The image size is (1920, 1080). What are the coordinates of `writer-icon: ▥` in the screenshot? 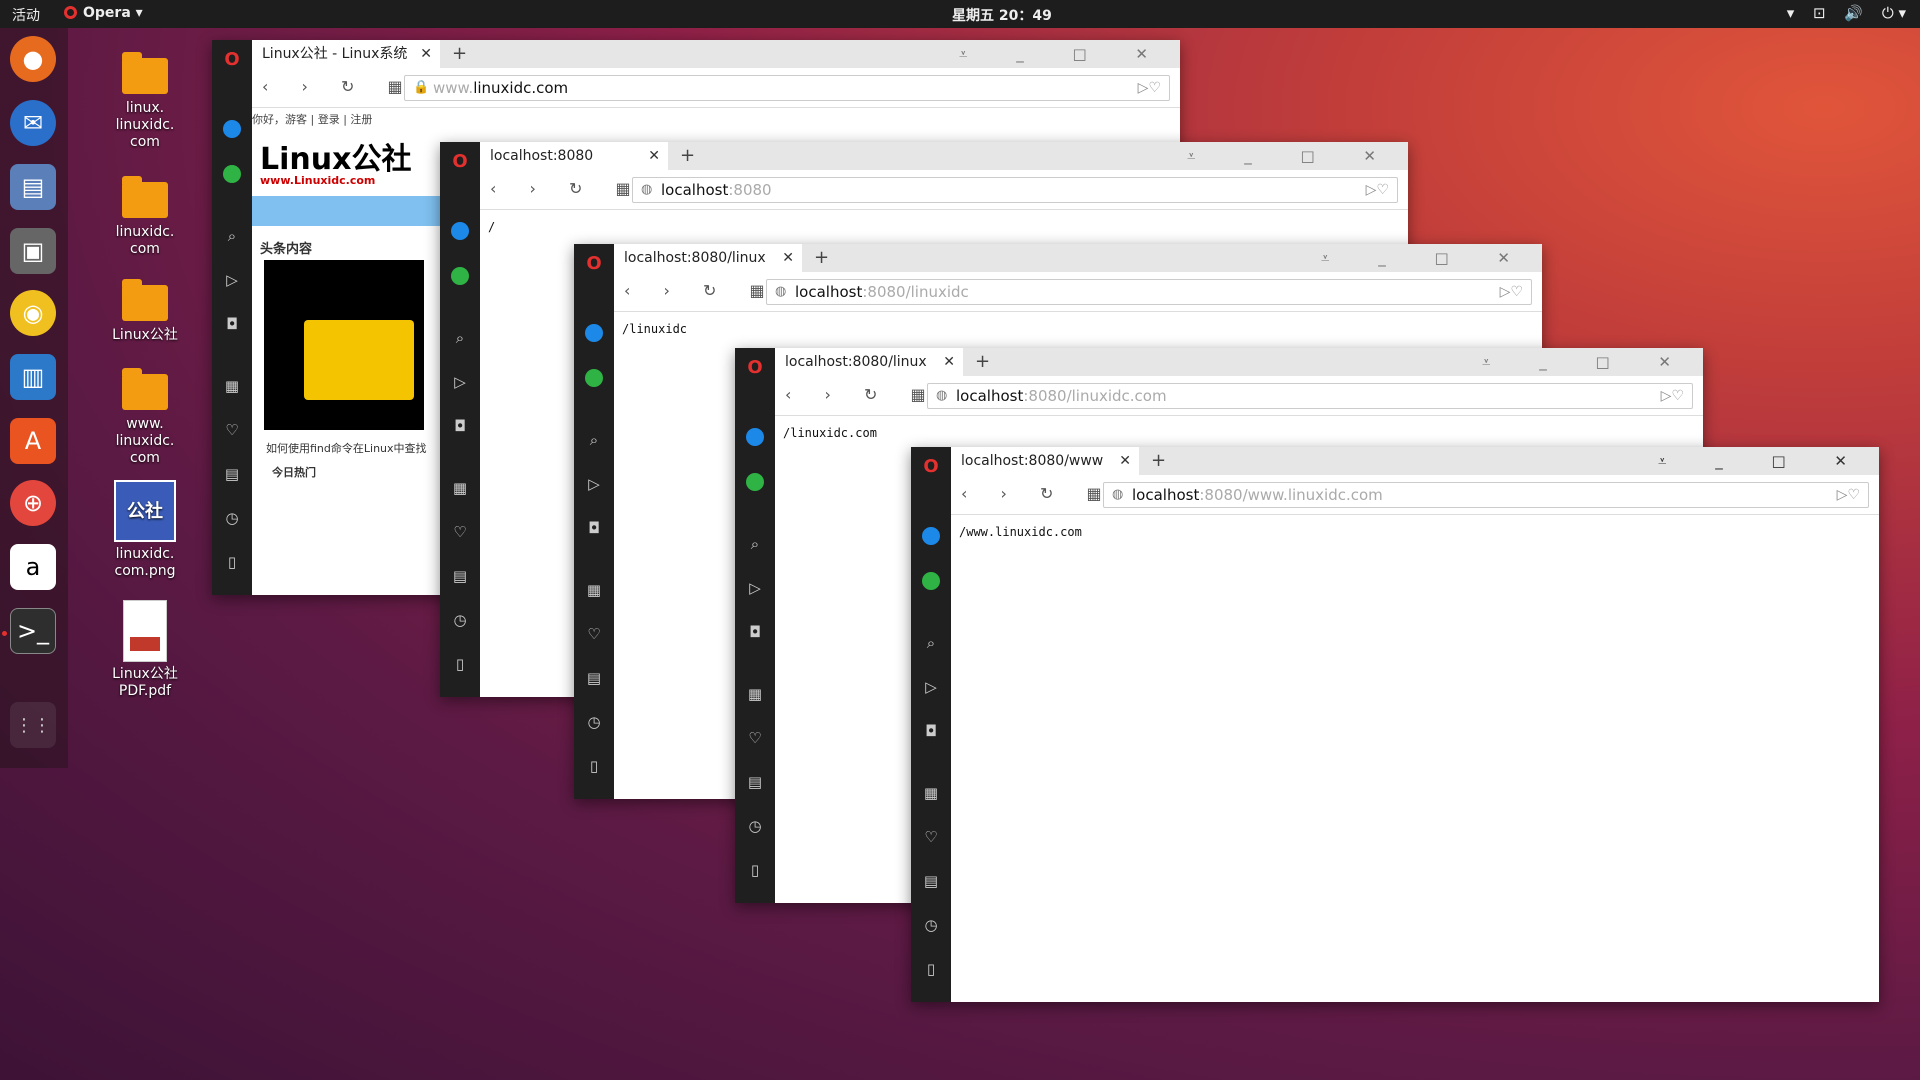 It's located at (33, 377).